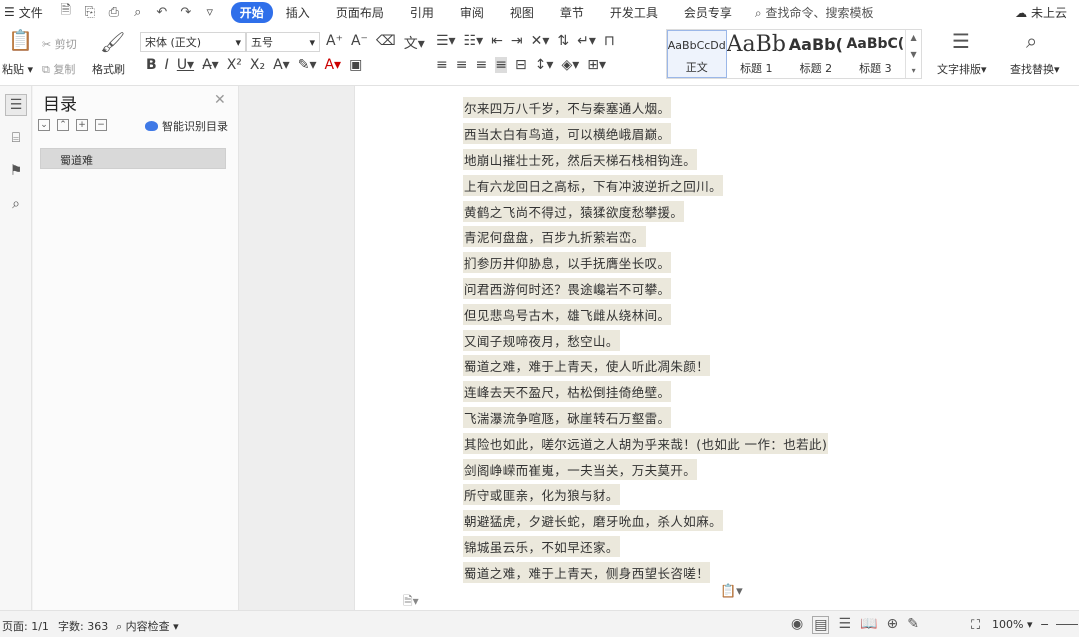 Image resolution: width=1079 pixels, height=637 pixels. I want to click on add-level-icon: +, so click(82, 125).